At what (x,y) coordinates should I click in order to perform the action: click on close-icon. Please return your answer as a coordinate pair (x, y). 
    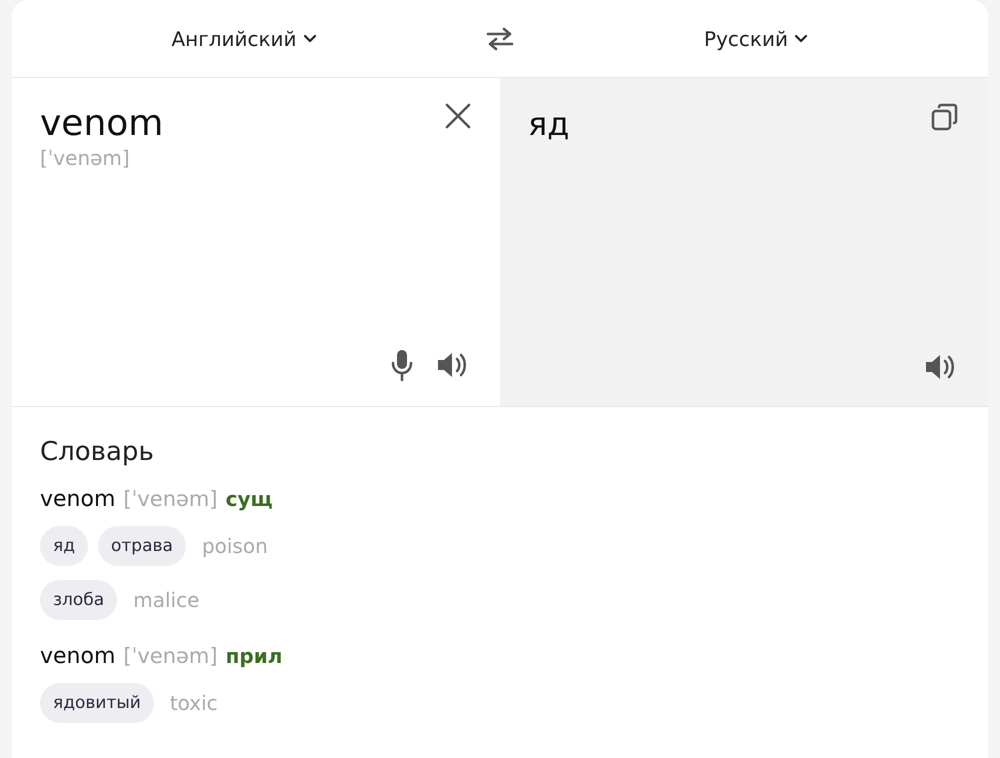
    Looking at the image, I should click on (458, 116).